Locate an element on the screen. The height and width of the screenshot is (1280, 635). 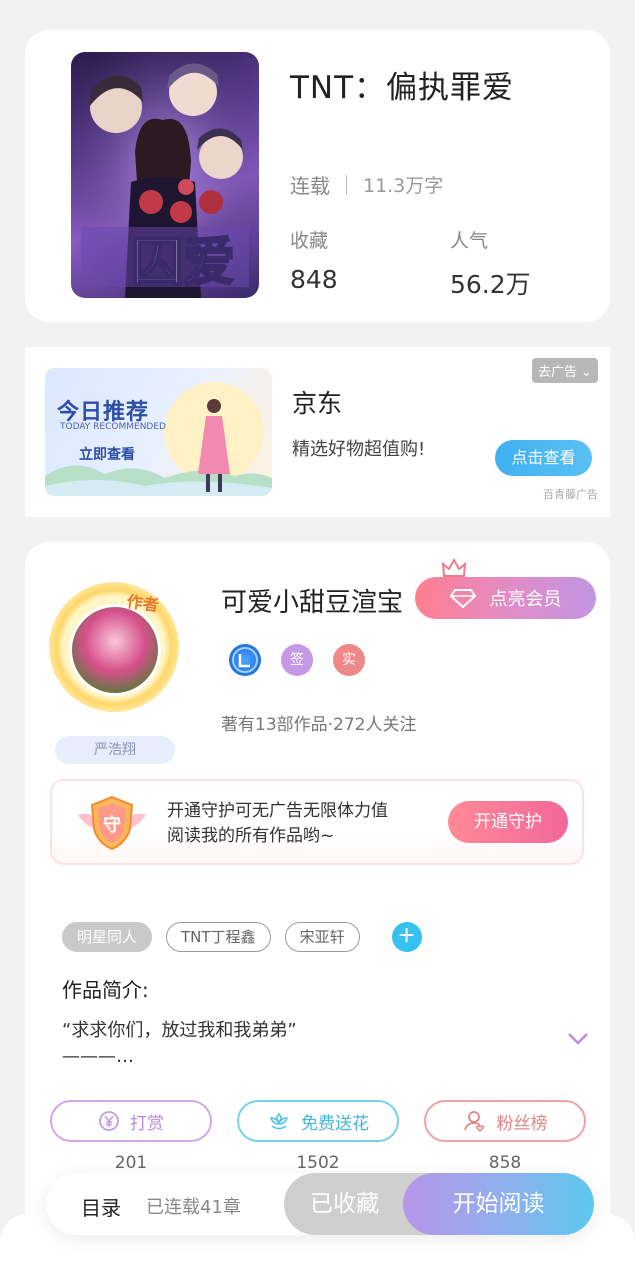
reward-label: 打赏 is located at coordinates (147, 1123).